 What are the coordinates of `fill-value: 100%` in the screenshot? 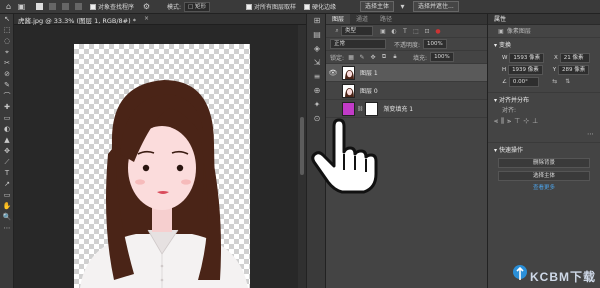 It's located at (442, 57).